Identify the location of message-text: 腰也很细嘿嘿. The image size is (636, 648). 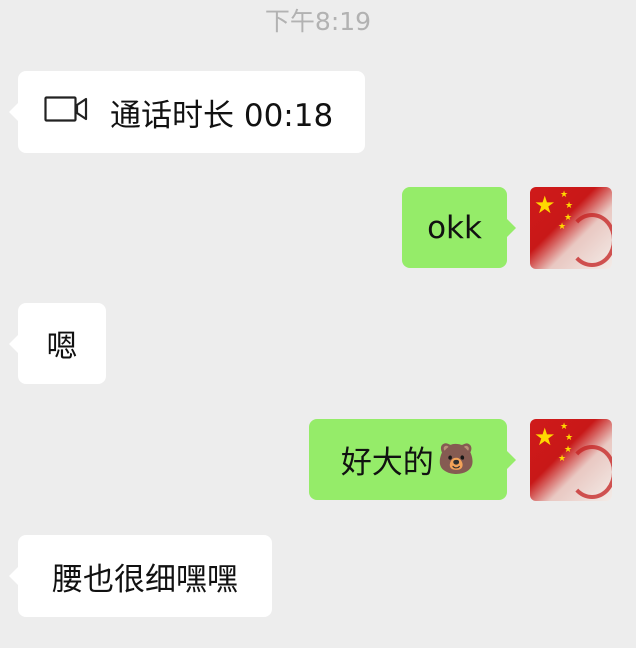
(145, 579).